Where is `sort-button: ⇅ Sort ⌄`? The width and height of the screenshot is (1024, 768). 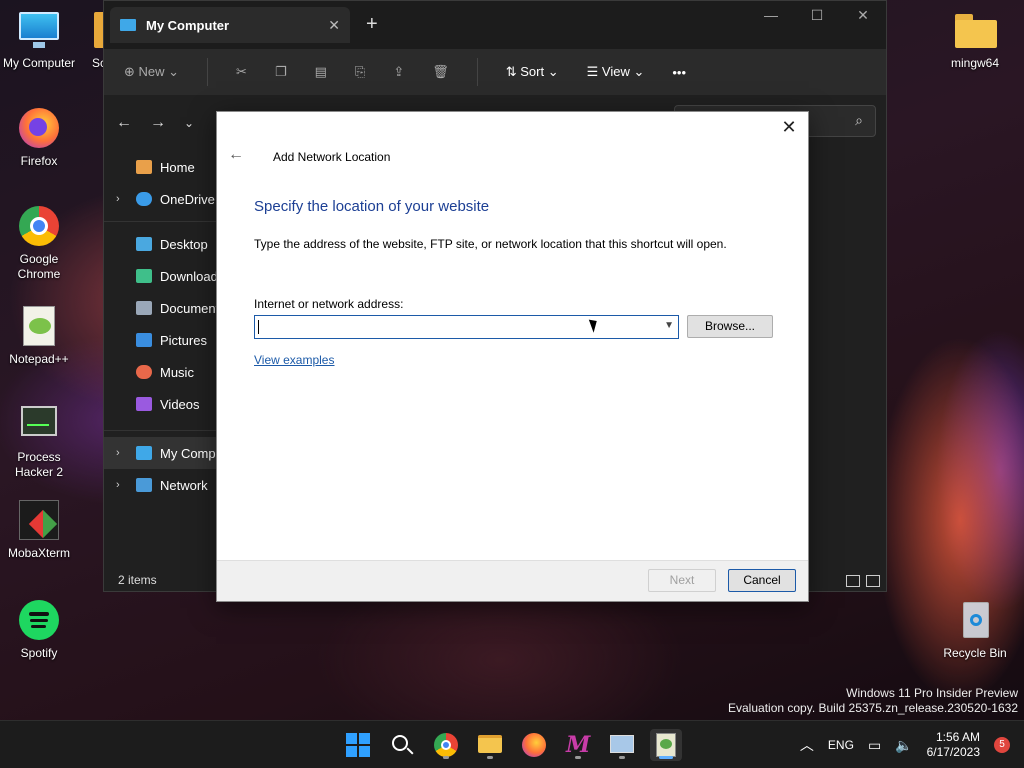
sort-button: ⇅ Sort ⌄ is located at coordinates (532, 72).